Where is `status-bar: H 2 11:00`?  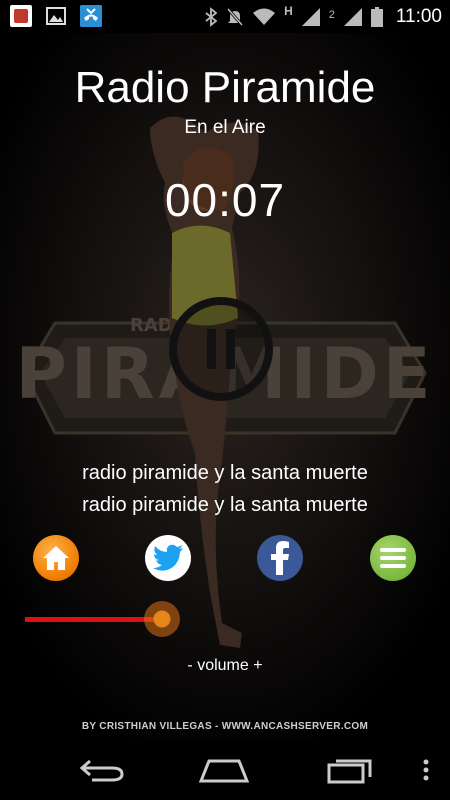 status-bar: H 2 11:00 is located at coordinates (225, 16).